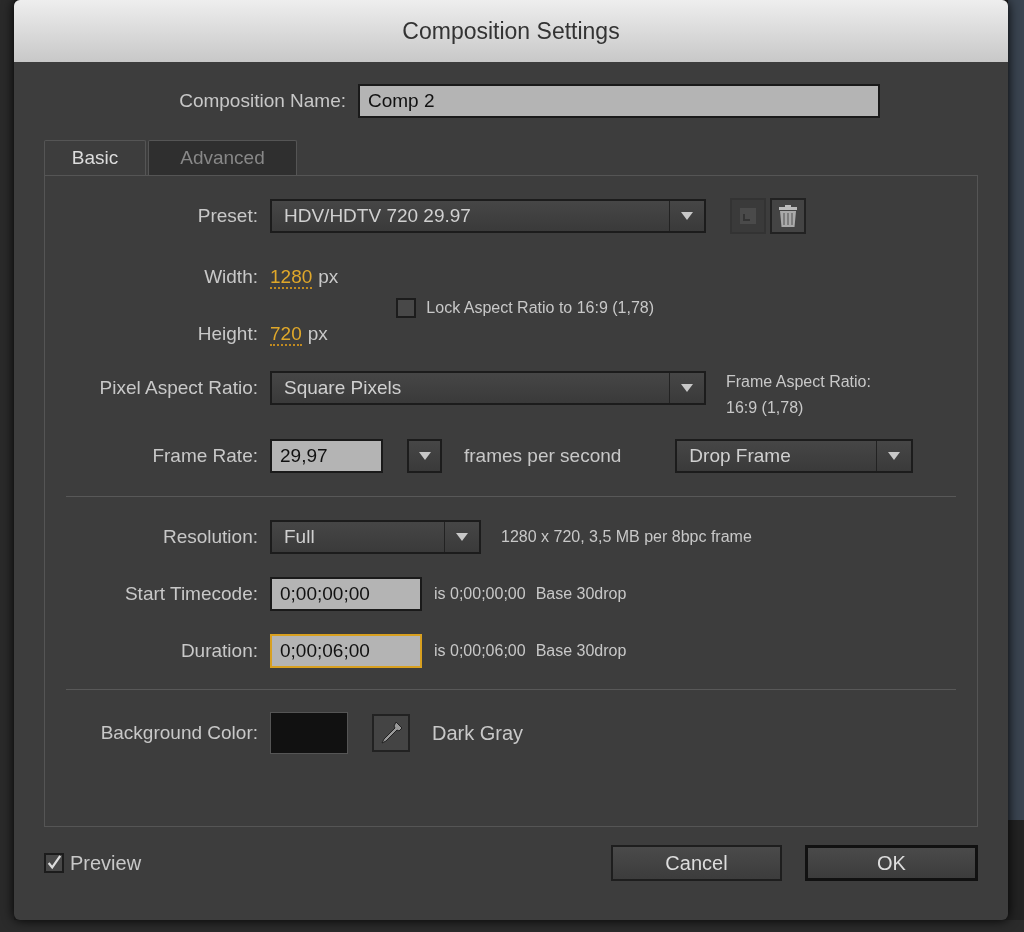 This screenshot has height=932, width=1024. Describe the element at coordinates (543, 456) in the screenshot. I see `unit-label: frames per second` at that location.